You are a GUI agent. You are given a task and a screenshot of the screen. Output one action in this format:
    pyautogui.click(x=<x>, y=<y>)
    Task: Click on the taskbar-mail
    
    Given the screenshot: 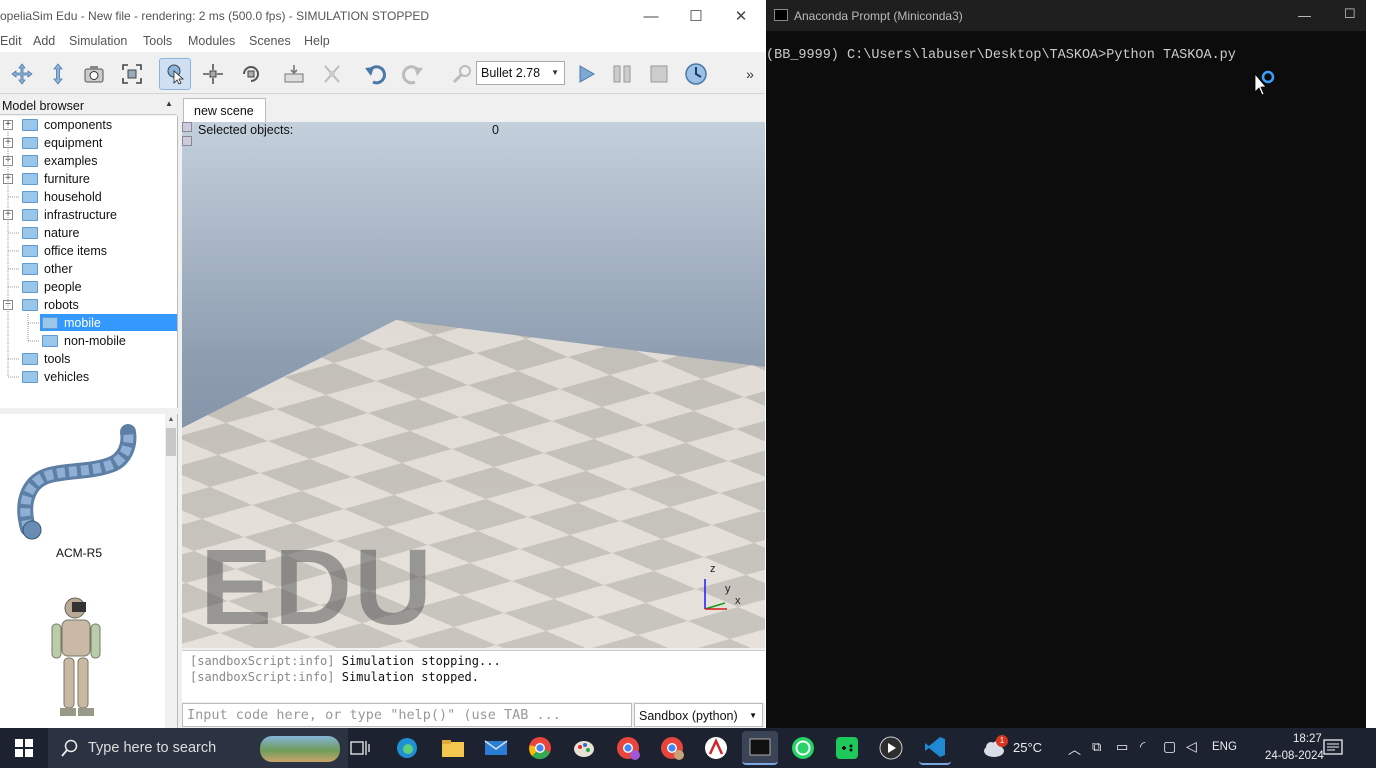 What is the action you would take?
    pyautogui.click(x=496, y=748)
    